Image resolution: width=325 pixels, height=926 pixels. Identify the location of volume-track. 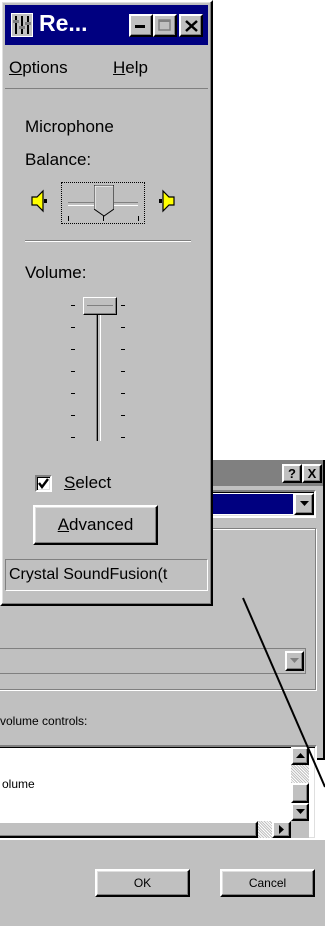
(98, 371).